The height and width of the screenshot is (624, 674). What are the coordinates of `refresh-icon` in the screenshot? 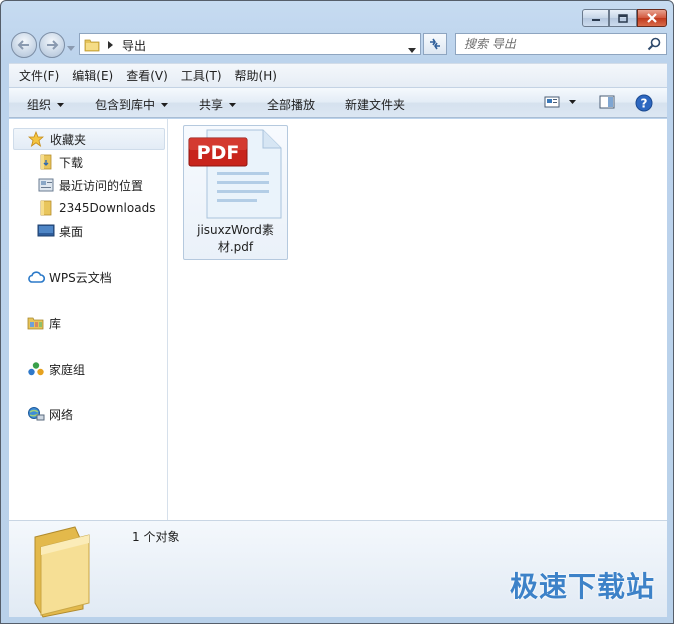 It's located at (435, 44).